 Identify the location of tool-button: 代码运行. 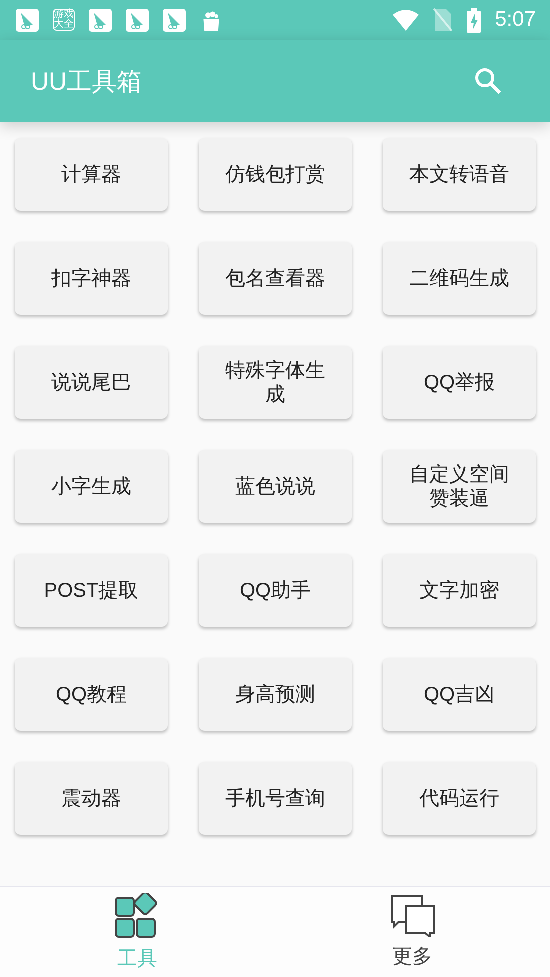
(459, 798).